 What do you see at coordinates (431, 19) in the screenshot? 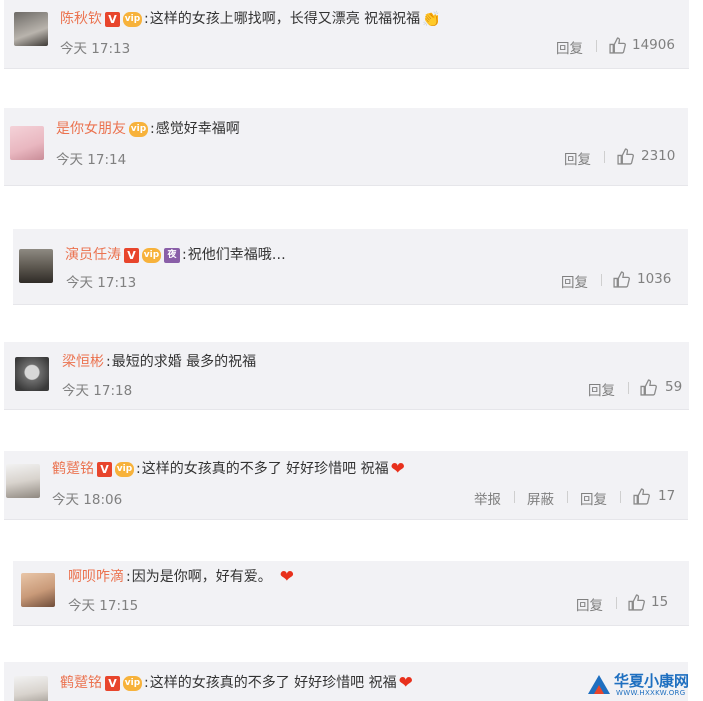
I see `clapping-hands-icon: 👏` at bounding box center [431, 19].